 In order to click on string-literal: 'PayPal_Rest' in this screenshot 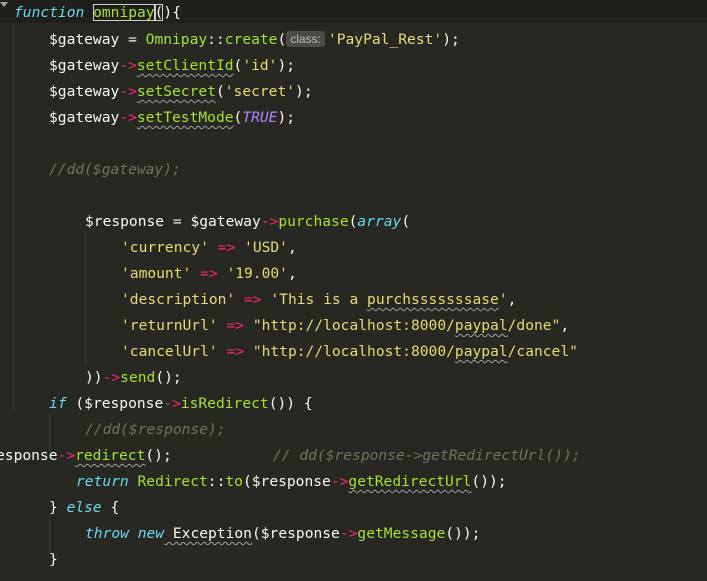, I will do `click(385, 39)`.